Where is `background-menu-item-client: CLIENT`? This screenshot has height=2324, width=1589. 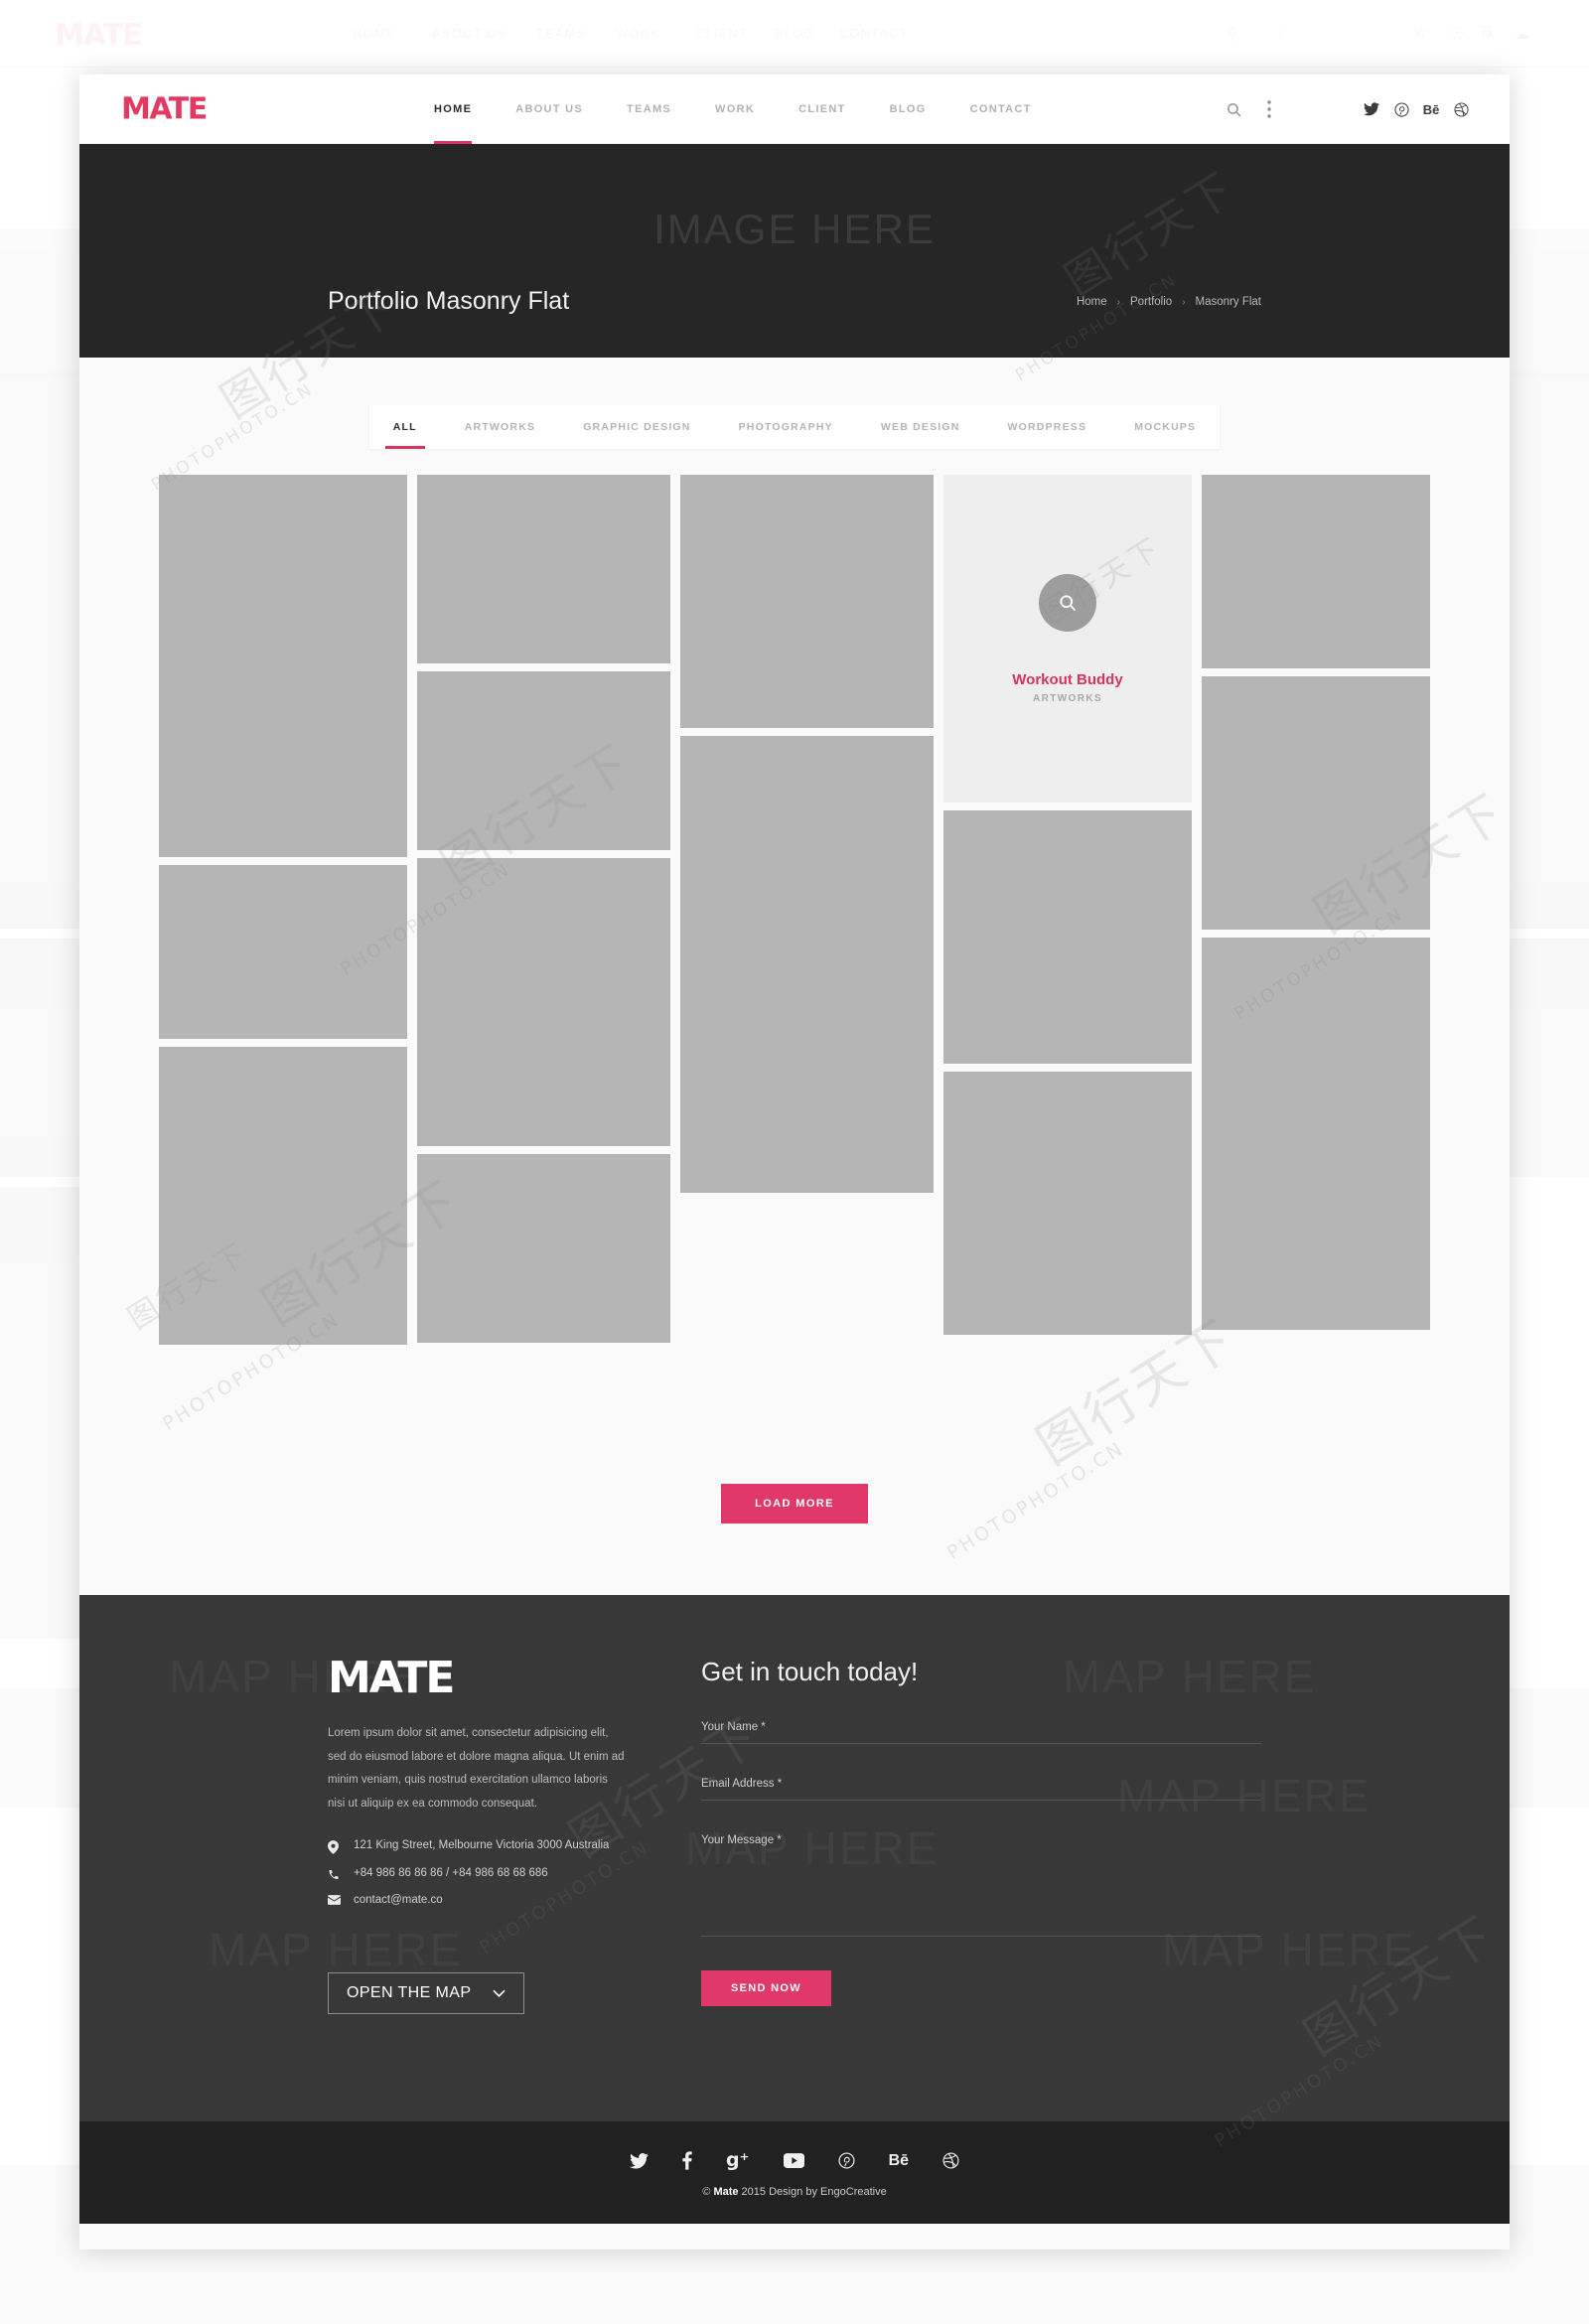
background-menu-item-client: CLIENT is located at coordinates (721, 33).